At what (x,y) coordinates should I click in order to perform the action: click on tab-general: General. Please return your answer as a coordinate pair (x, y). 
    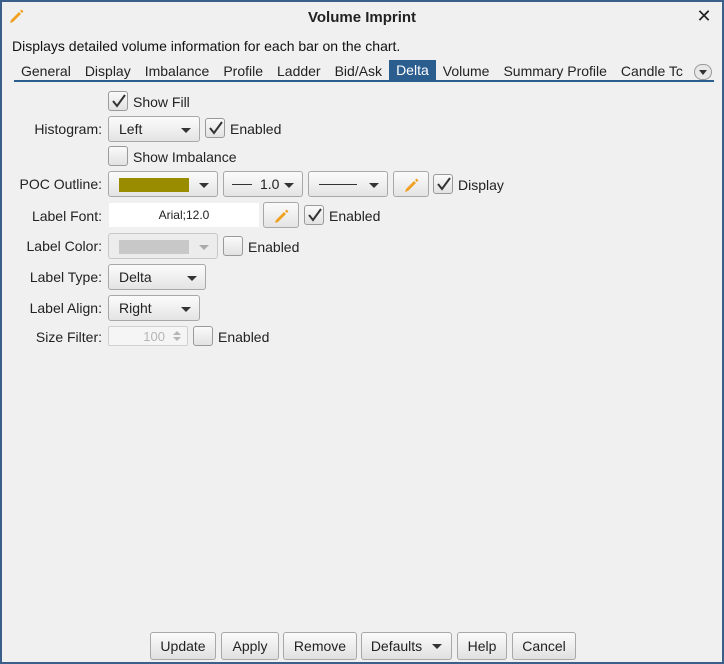
    Looking at the image, I should click on (46, 70).